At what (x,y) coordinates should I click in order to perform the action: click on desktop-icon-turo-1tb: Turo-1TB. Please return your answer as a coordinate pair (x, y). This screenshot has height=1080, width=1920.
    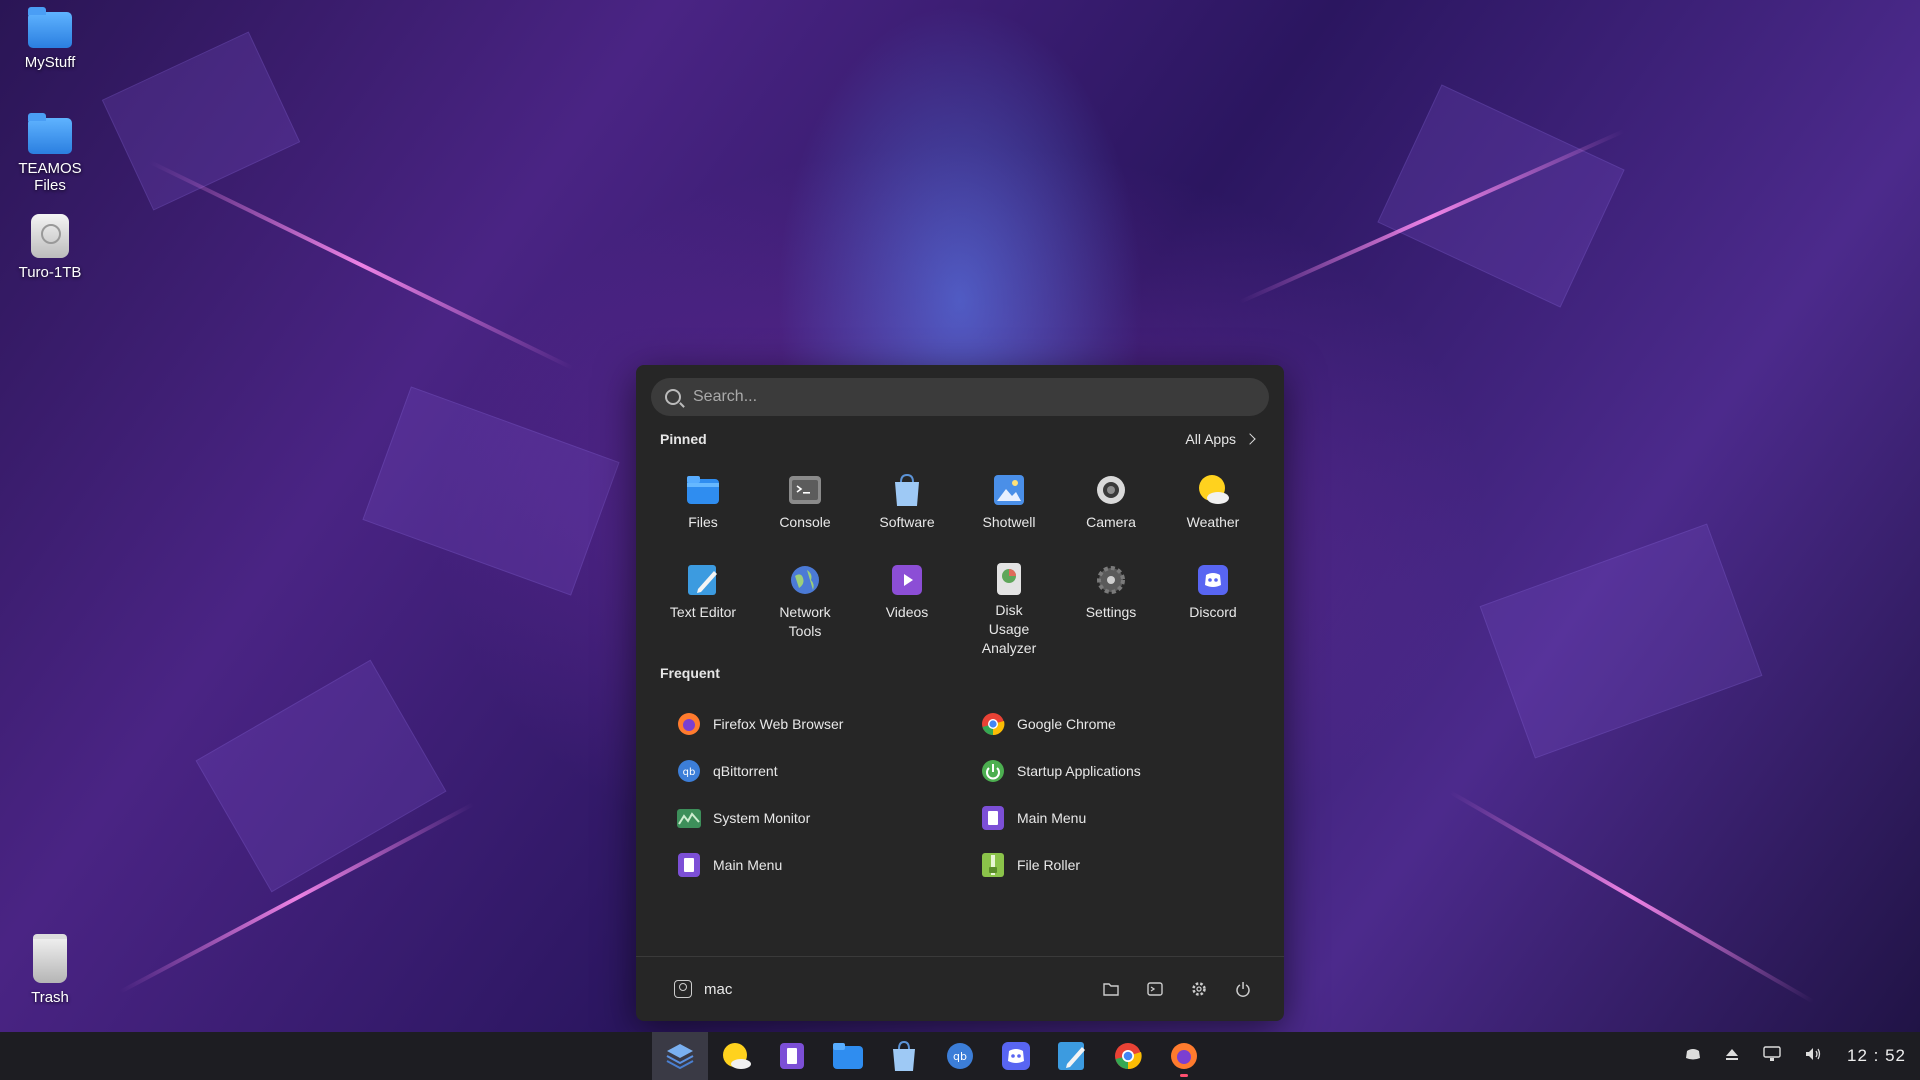
    Looking at the image, I should click on (50, 247).